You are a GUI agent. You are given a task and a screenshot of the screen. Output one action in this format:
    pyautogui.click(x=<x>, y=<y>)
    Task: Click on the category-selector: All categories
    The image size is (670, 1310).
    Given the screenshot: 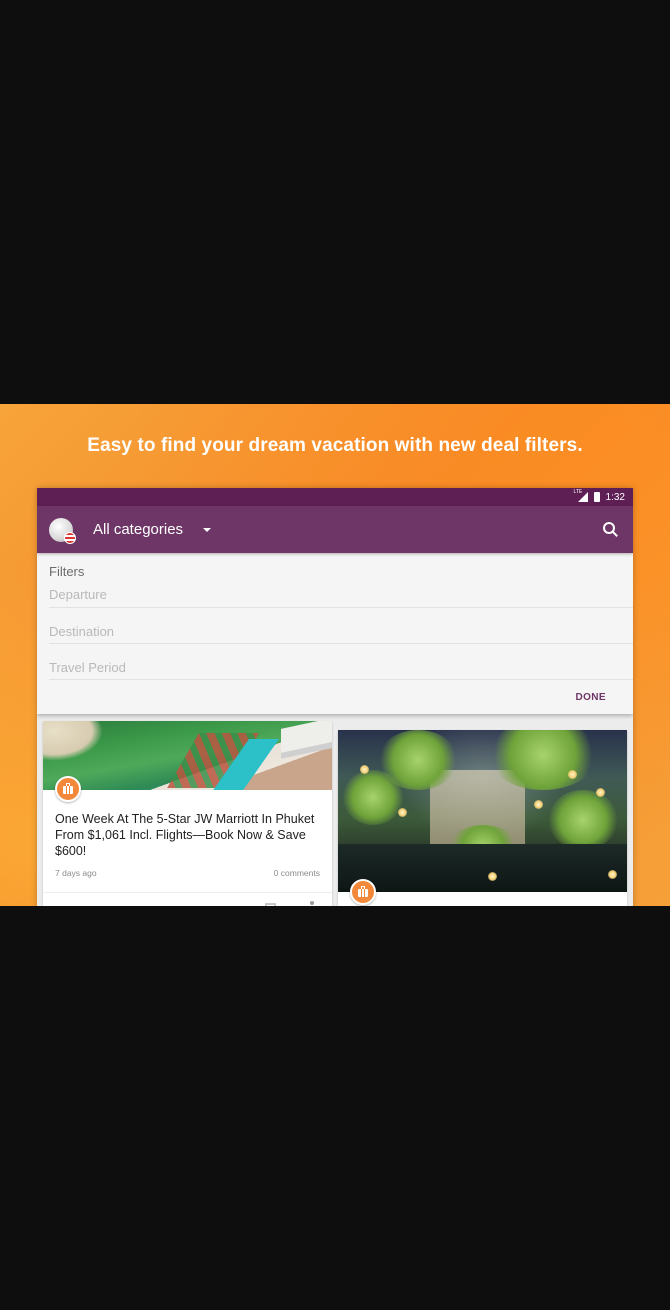 What is the action you would take?
    pyautogui.click(x=138, y=529)
    